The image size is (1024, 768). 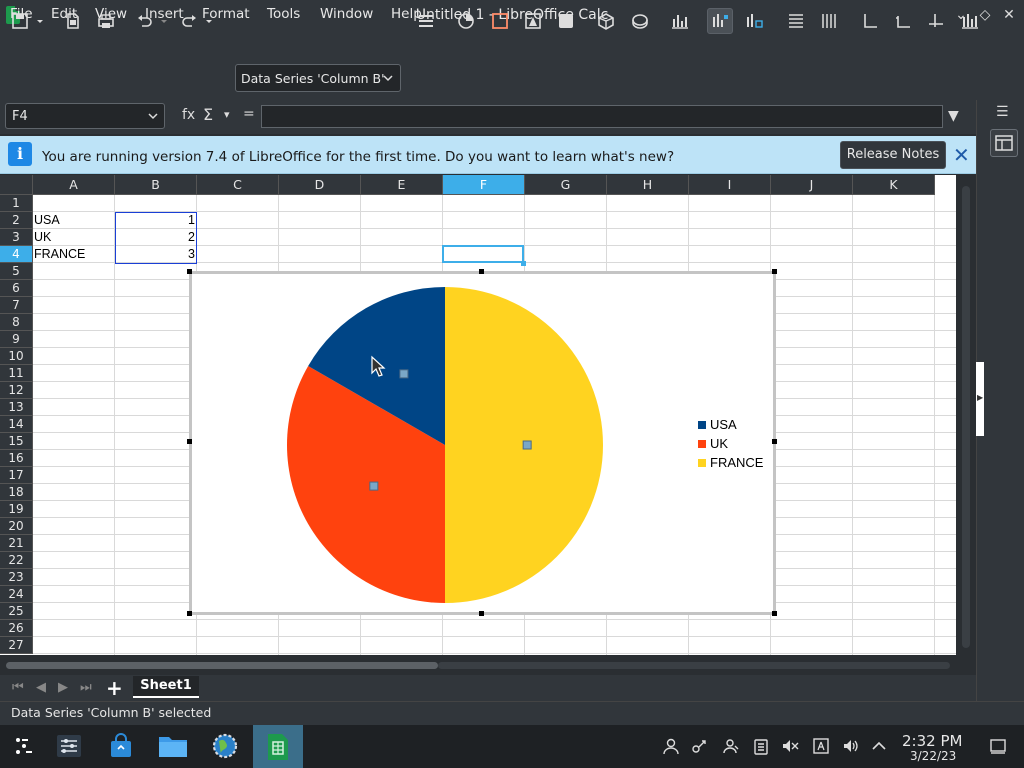 I want to click on save-button, so click(x=20, y=21).